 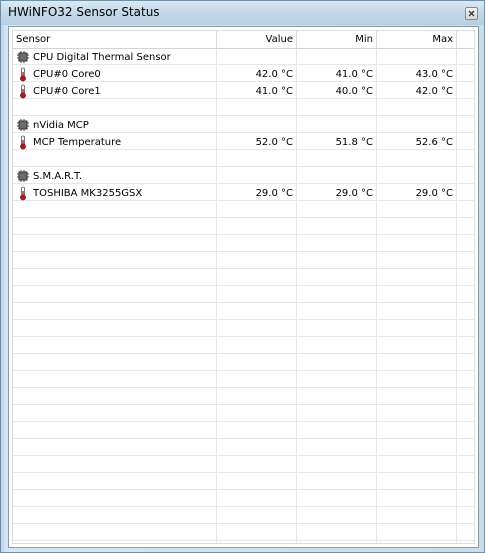 What do you see at coordinates (58, 176) in the screenshot?
I see `group-name: S.M.A.R.T.` at bounding box center [58, 176].